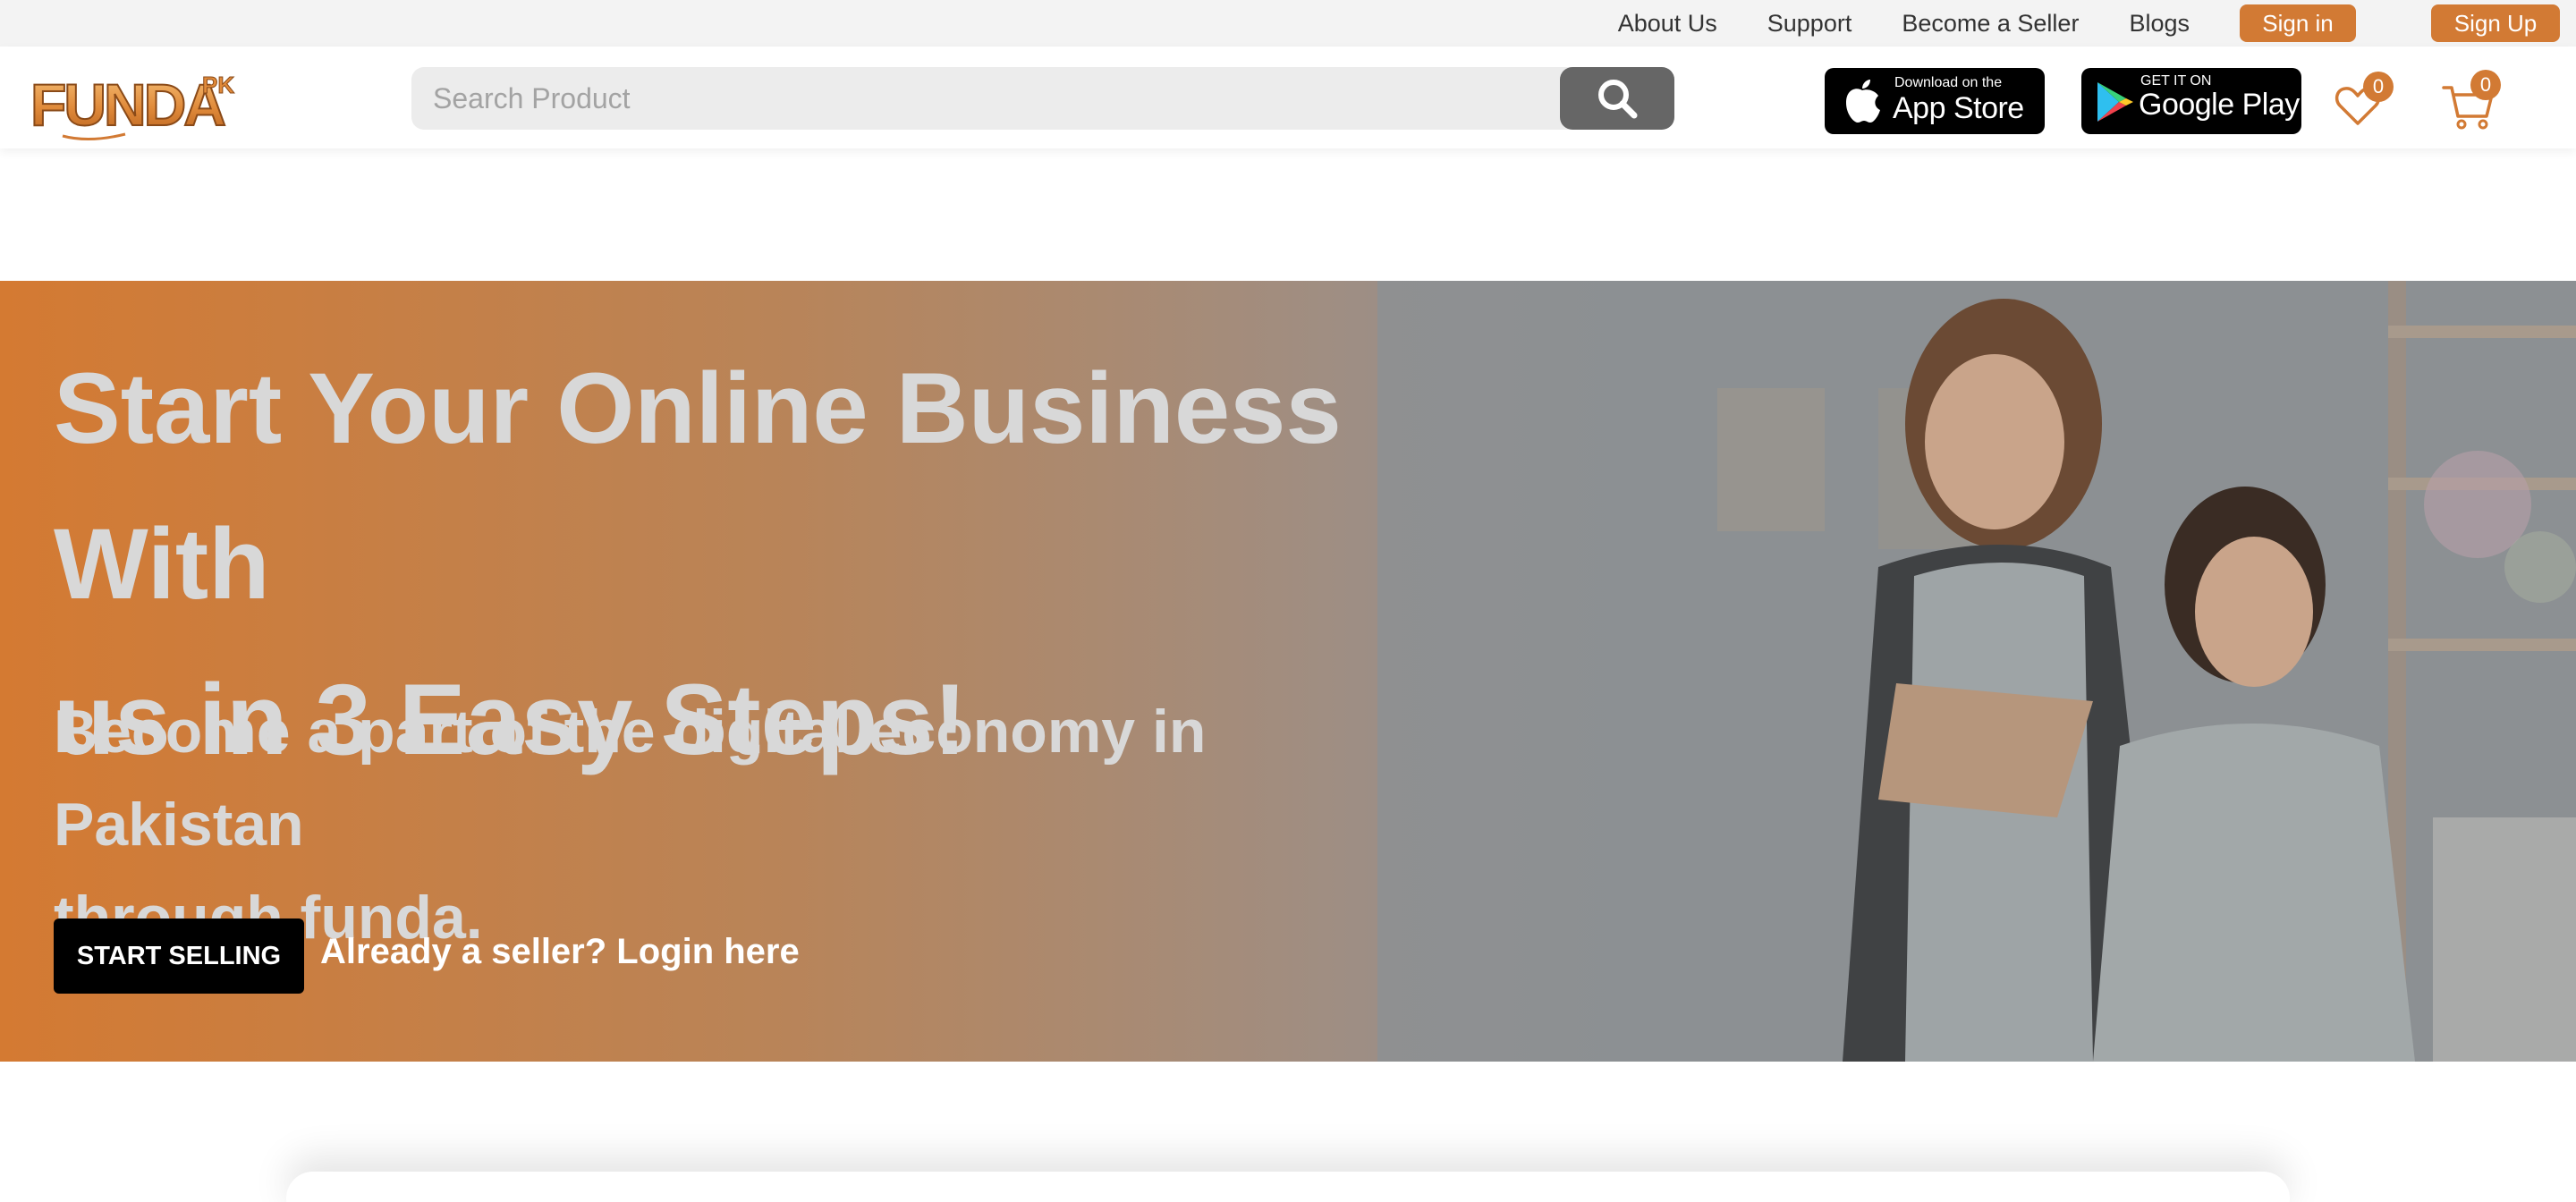  Describe the element at coordinates (2159, 24) in the screenshot. I see `blogs-link: Blogs` at that location.